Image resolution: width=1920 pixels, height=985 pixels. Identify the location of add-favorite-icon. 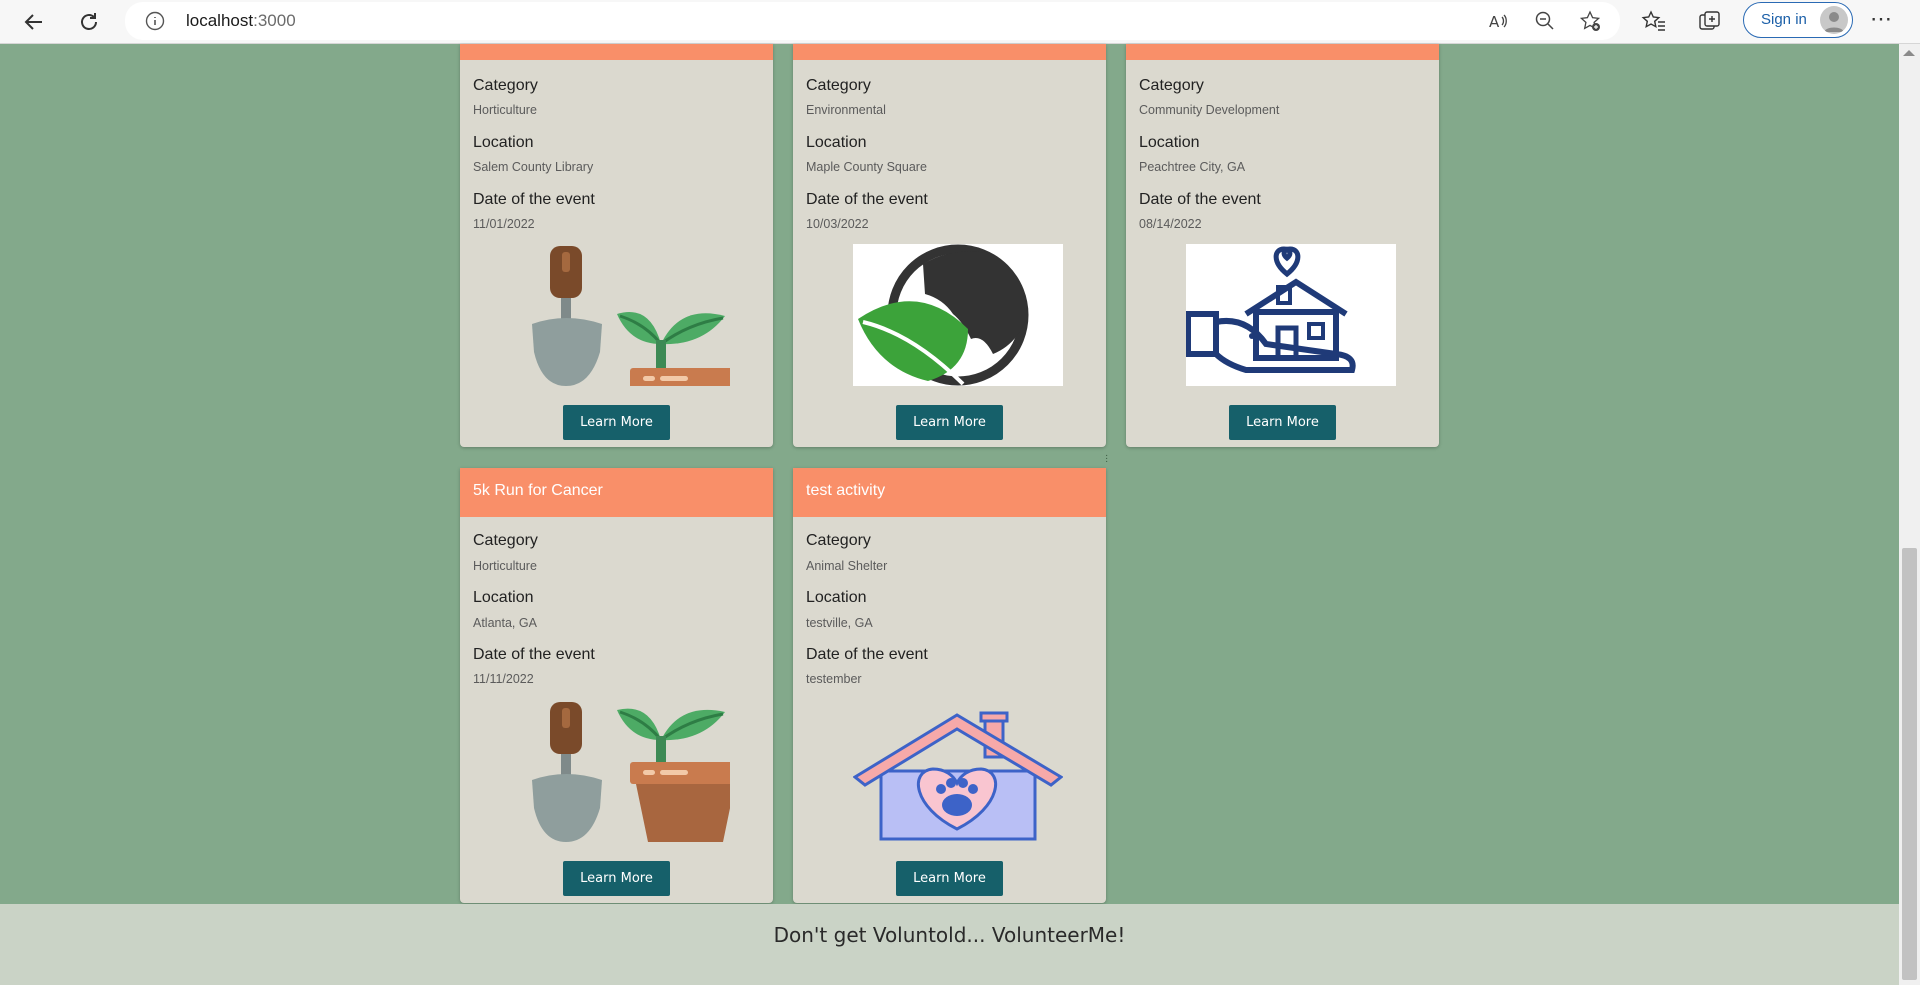
(1590, 21).